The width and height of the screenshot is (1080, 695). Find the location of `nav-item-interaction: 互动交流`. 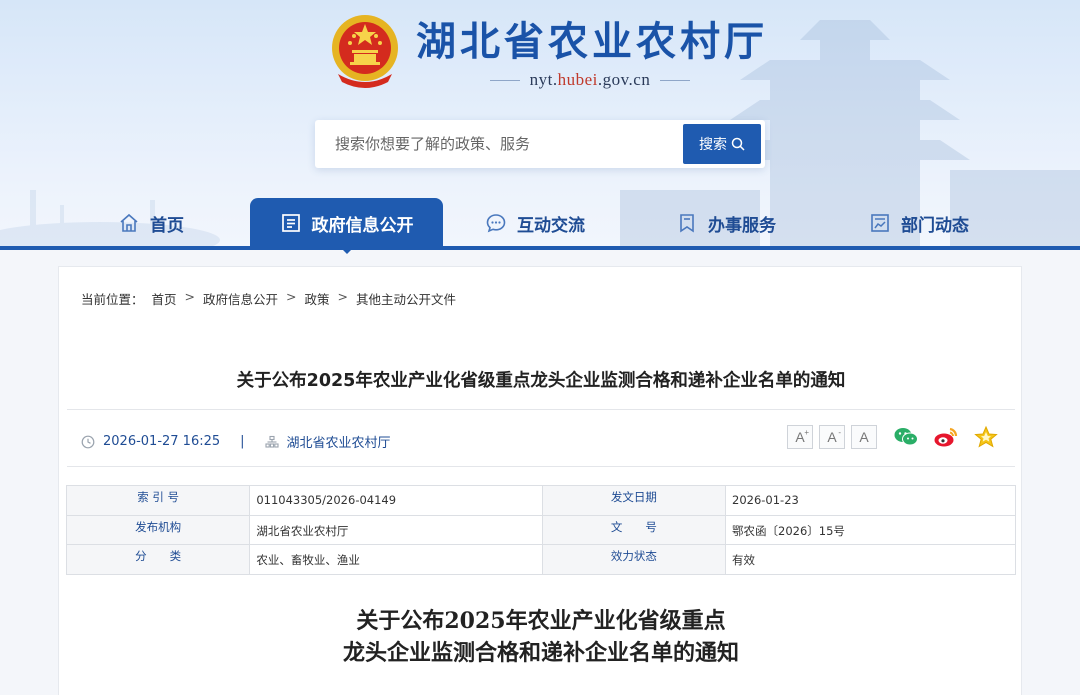

nav-item-interaction: 互动交流 is located at coordinates (535, 223).